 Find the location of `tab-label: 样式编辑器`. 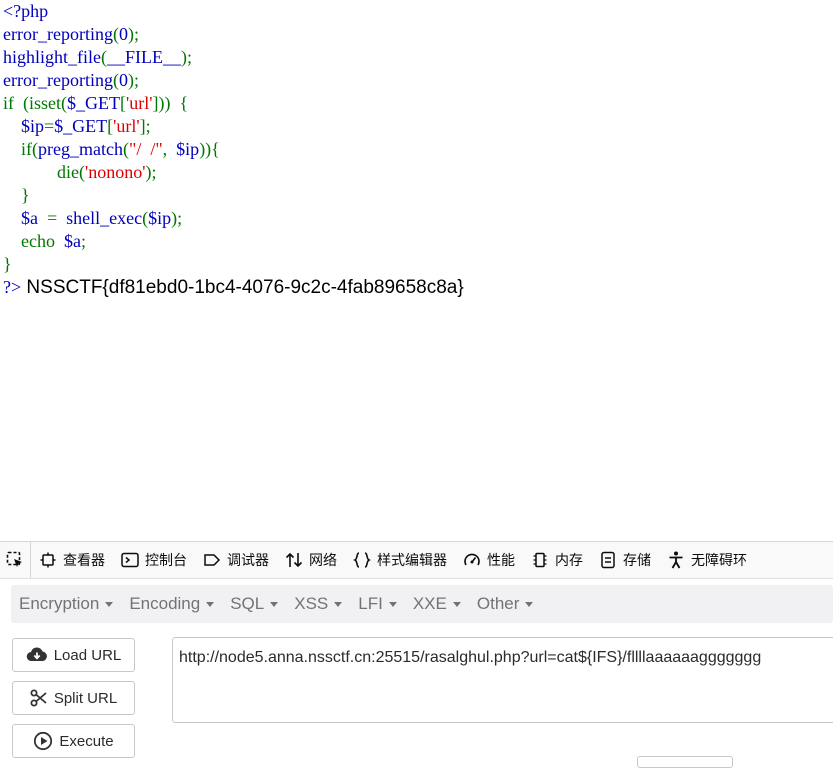

tab-label: 样式编辑器 is located at coordinates (412, 560).